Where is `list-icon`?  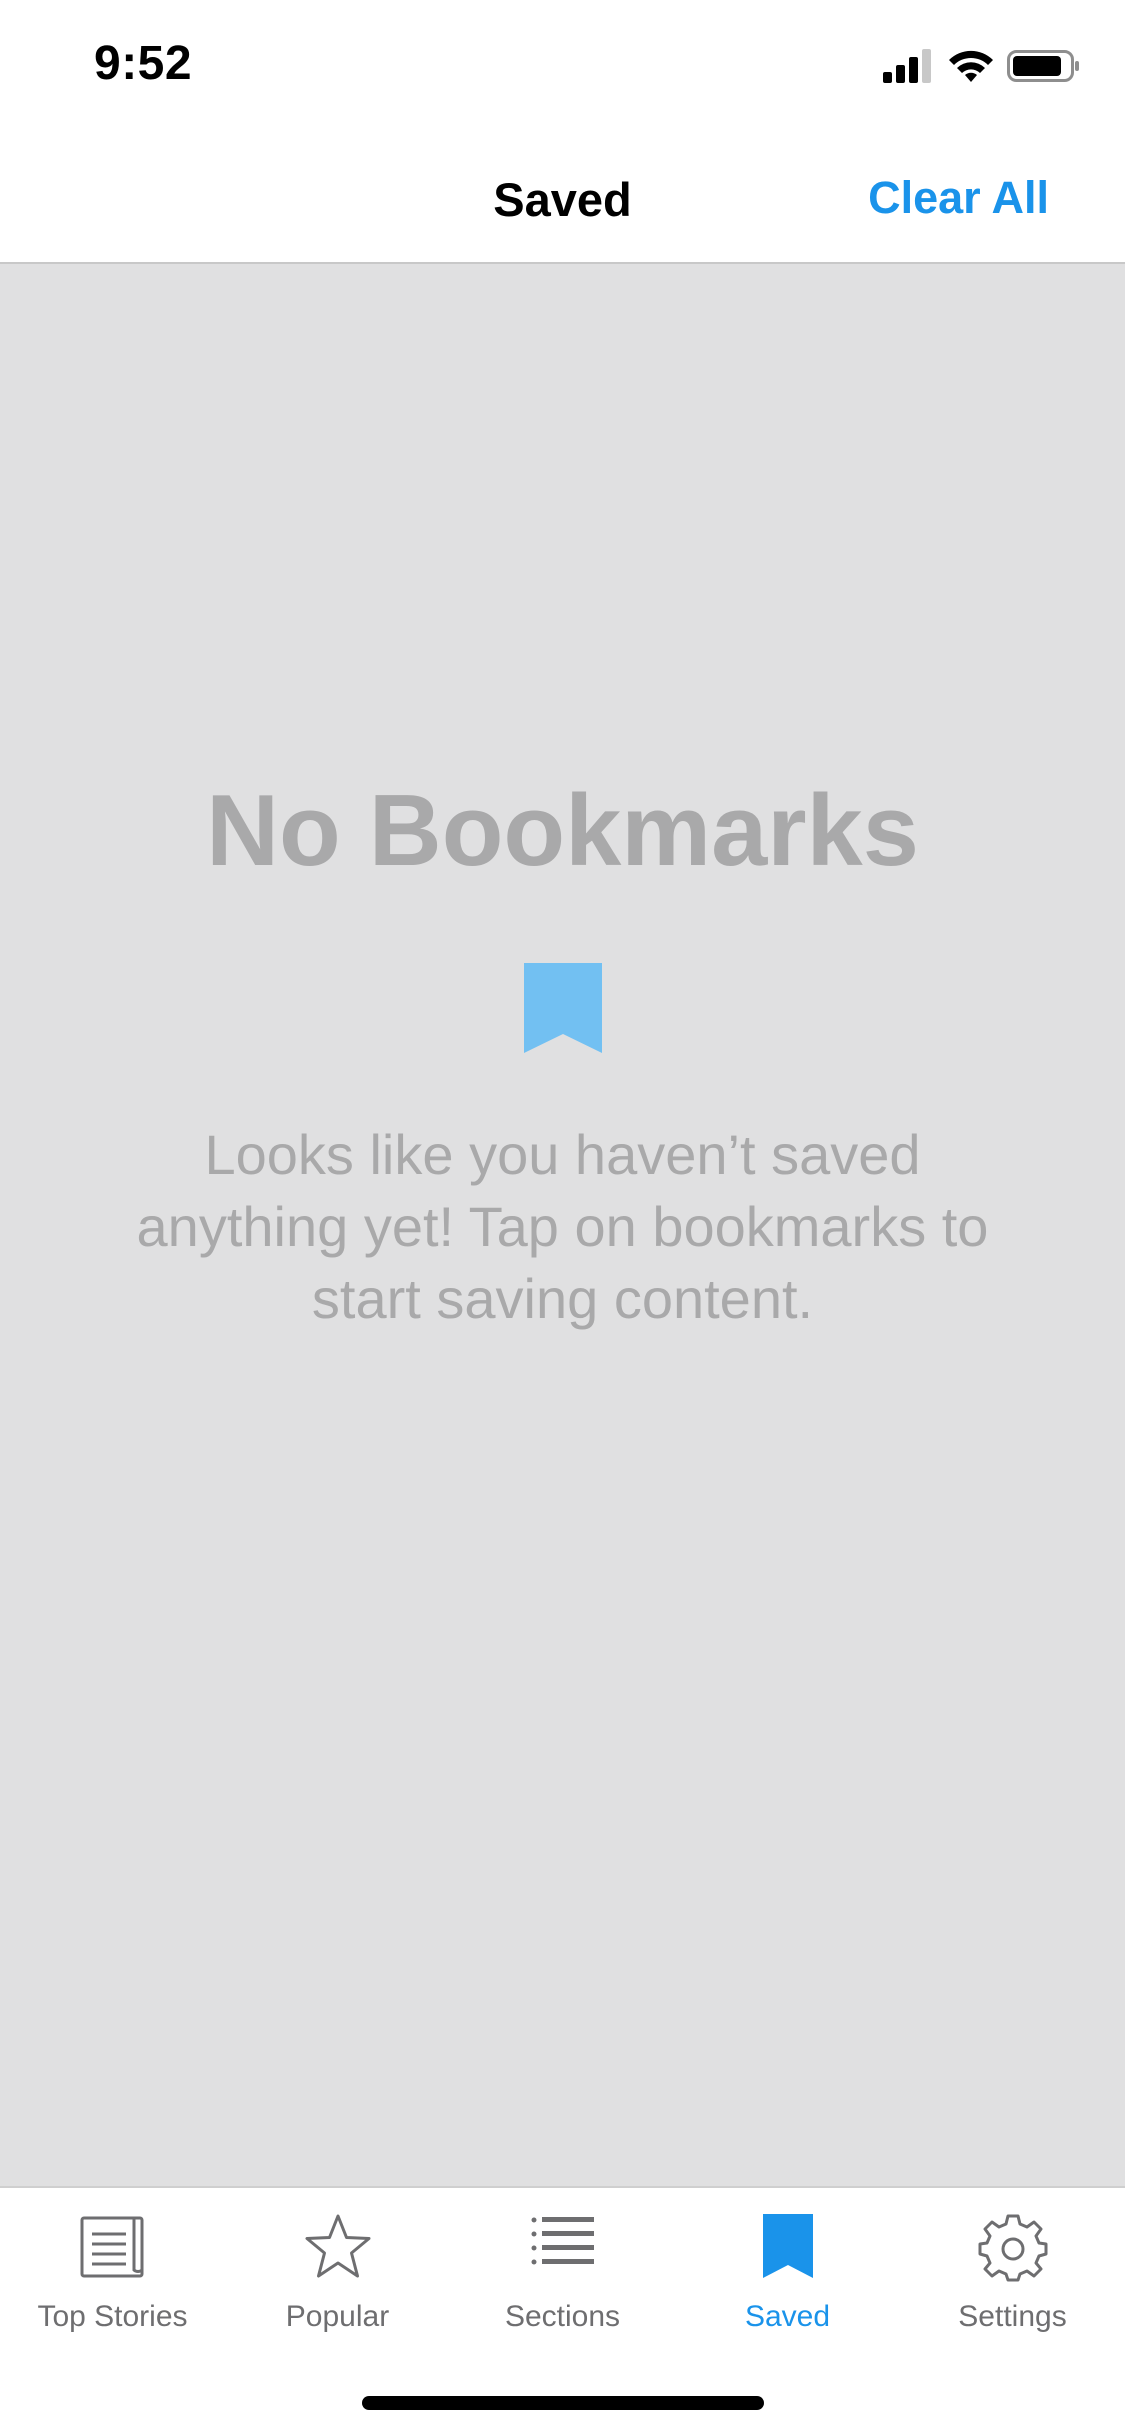 list-icon is located at coordinates (562, 2241).